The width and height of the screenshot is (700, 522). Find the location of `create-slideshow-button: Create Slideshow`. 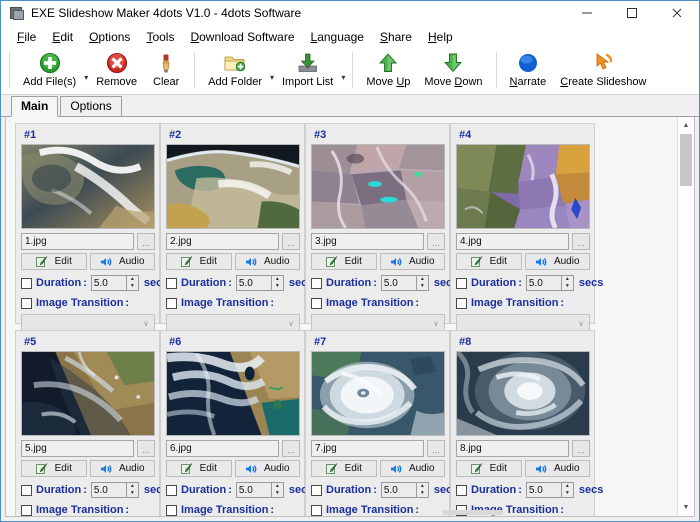

create-slideshow-button: Create Slideshow is located at coordinates (603, 68).